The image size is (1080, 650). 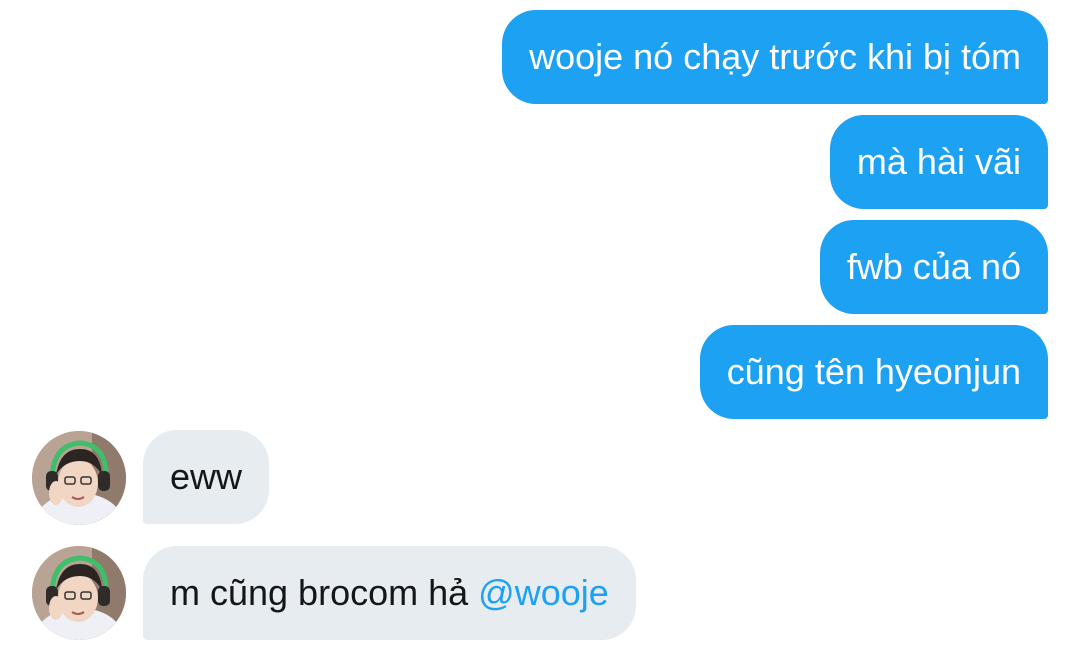 I want to click on message-text: fwb của nó, so click(x=933, y=266).